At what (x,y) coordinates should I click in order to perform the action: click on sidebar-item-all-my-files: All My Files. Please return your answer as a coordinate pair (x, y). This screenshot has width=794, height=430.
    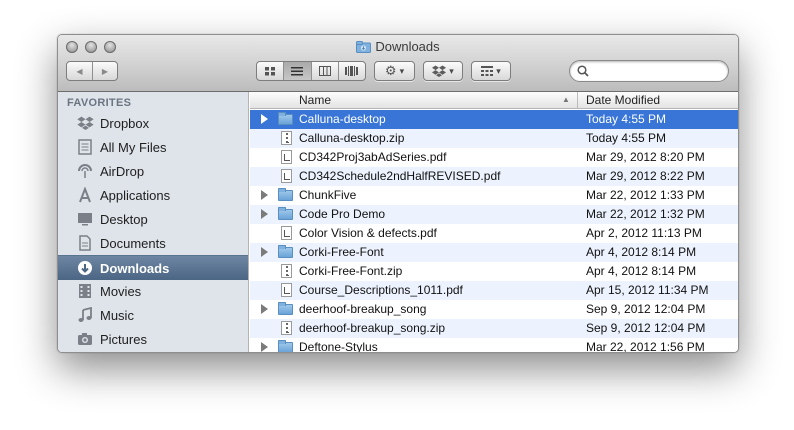
    Looking at the image, I should click on (153, 147).